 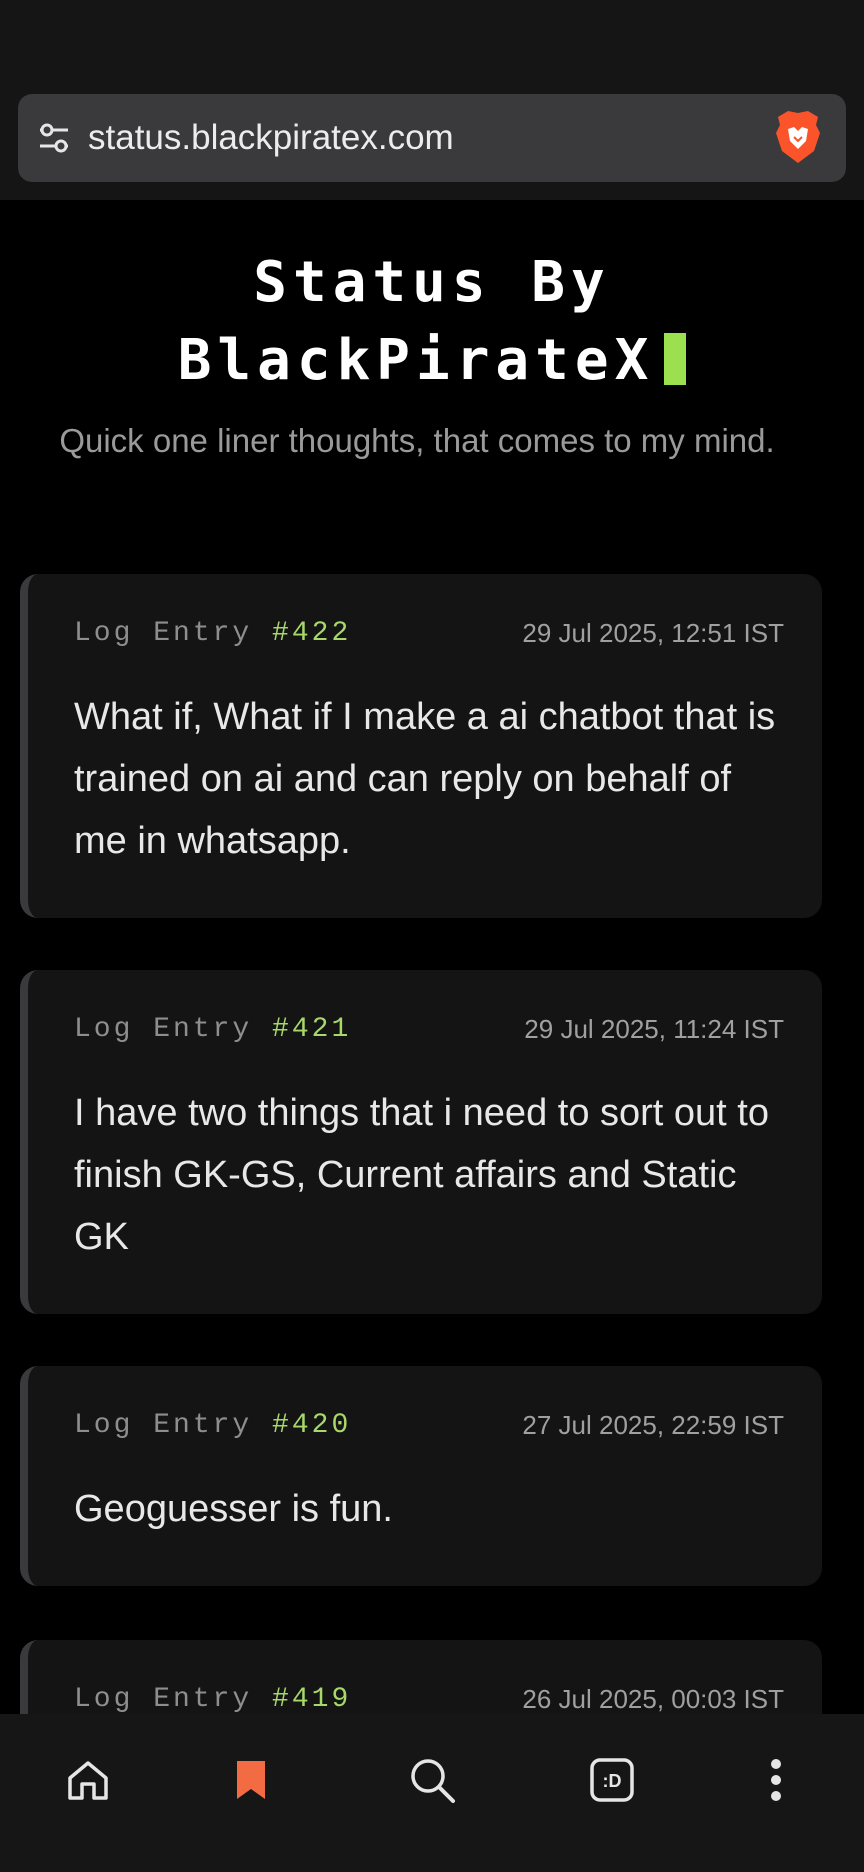 I want to click on log-entry-header: Log Entry #421 29 Jul 2025, 11:24 IST, so click(x=429, y=1034).